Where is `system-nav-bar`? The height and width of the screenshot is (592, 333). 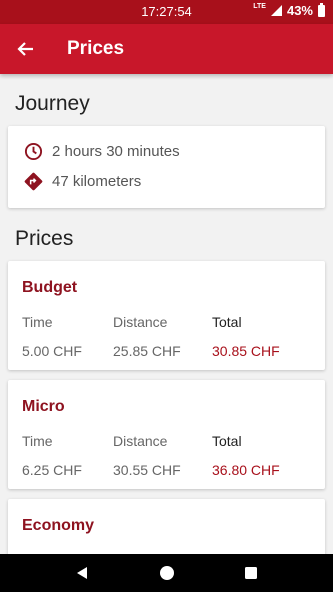 system-nav-bar is located at coordinates (166, 573).